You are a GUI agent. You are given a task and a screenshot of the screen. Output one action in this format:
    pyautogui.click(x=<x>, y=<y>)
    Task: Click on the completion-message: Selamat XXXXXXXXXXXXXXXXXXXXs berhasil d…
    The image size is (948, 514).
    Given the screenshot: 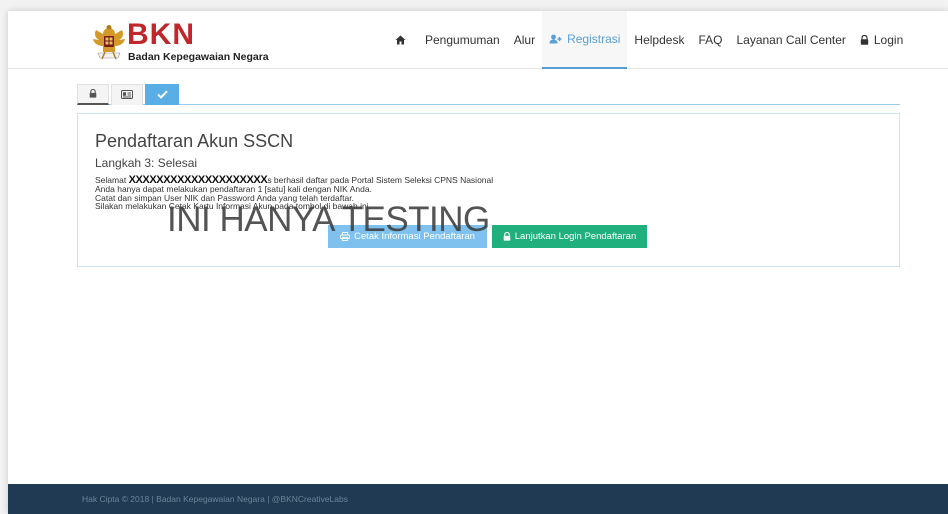 What is the action you would take?
    pyautogui.click(x=294, y=193)
    